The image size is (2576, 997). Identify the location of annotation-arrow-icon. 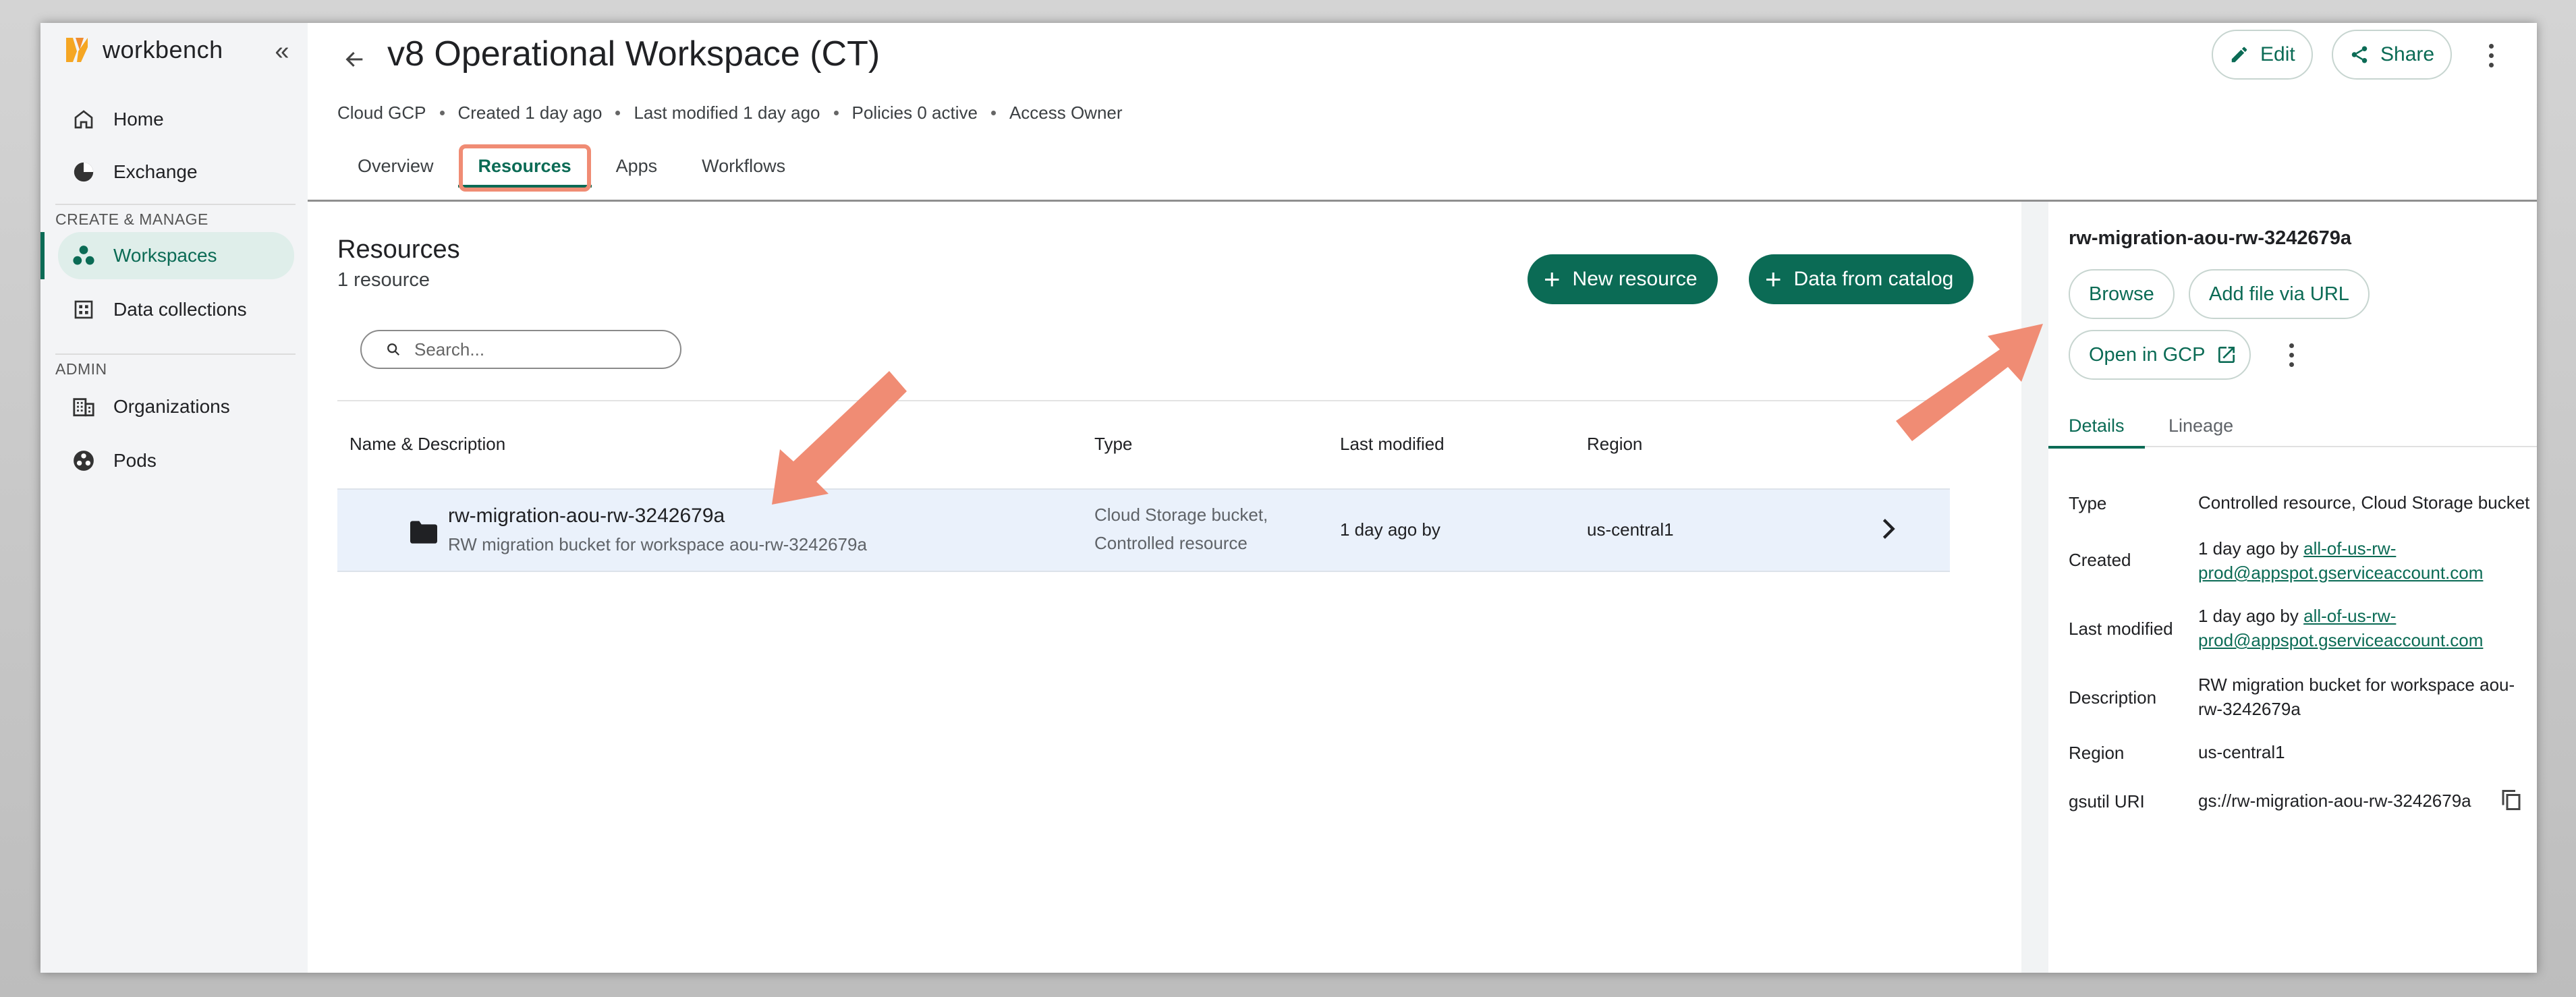
(839, 438).